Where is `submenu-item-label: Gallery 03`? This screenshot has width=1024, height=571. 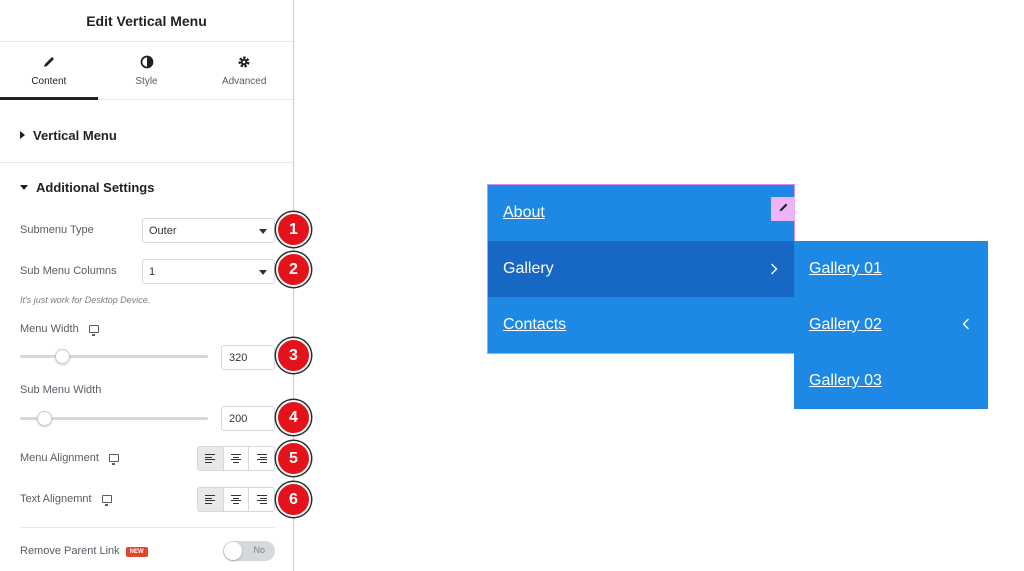 submenu-item-label: Gallery 03 is located at coordinates (845, 380).